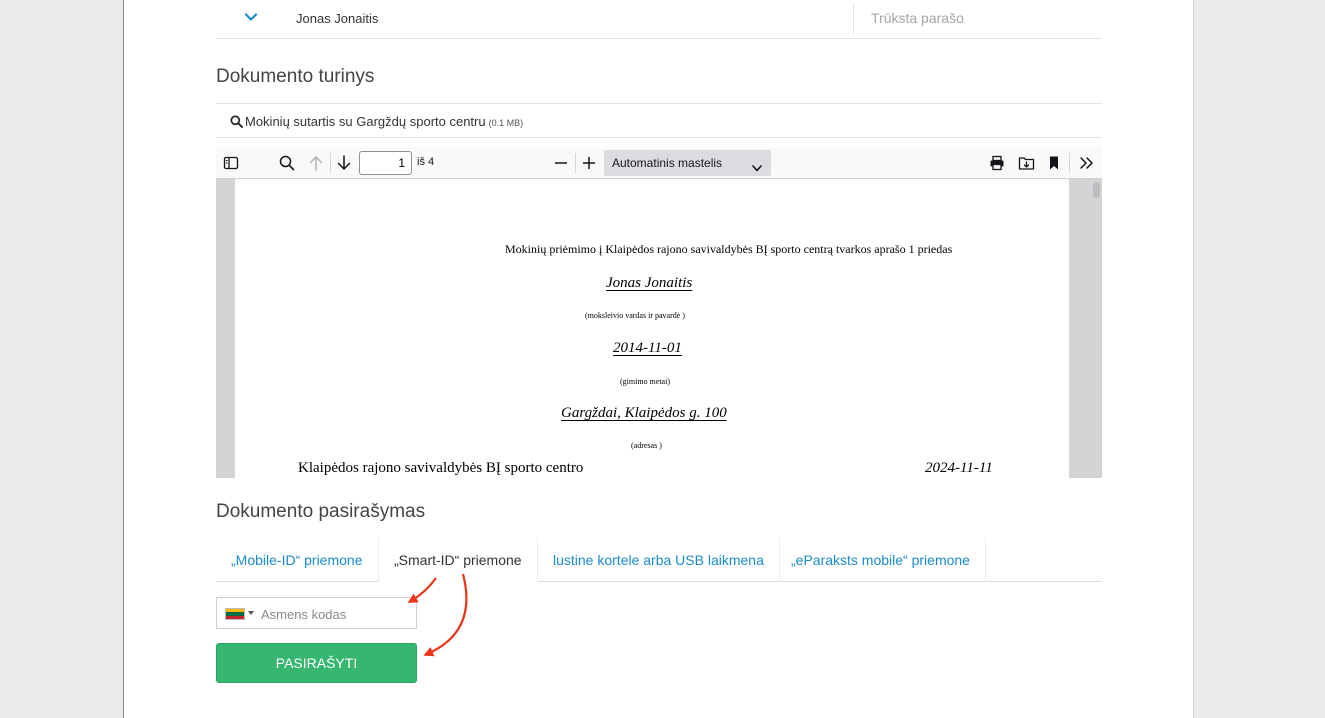 Image resolution: width=1325 pixels, height=718 pixels. What do you see at coordinates (344, 163) in the screenshot?
I see `next-page-icon` at bounding box center [344, 163].